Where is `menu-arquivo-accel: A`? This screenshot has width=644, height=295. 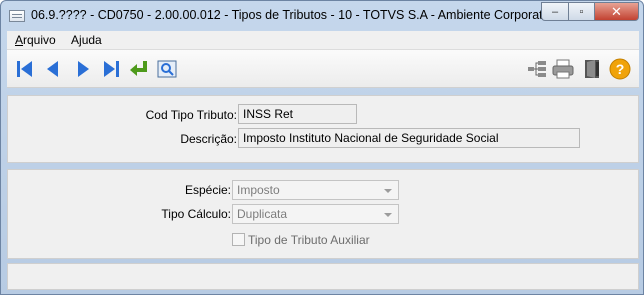
menu-arquivo-accel: A is located at coordinates (19, 40).